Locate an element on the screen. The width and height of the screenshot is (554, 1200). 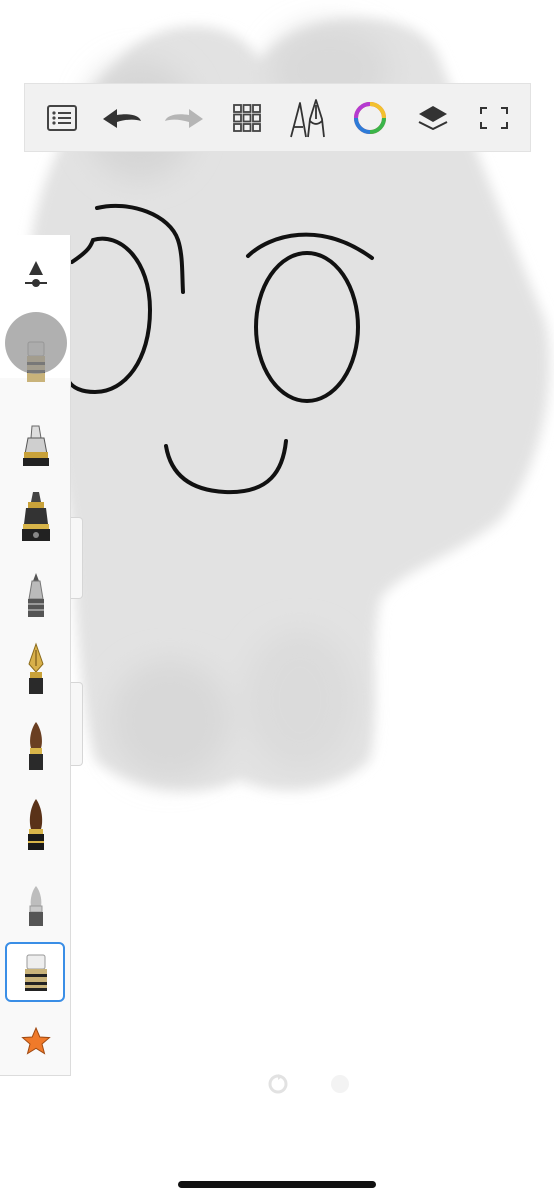
ballpoint-pen-brush-icon is located at coordinates (36, 595).